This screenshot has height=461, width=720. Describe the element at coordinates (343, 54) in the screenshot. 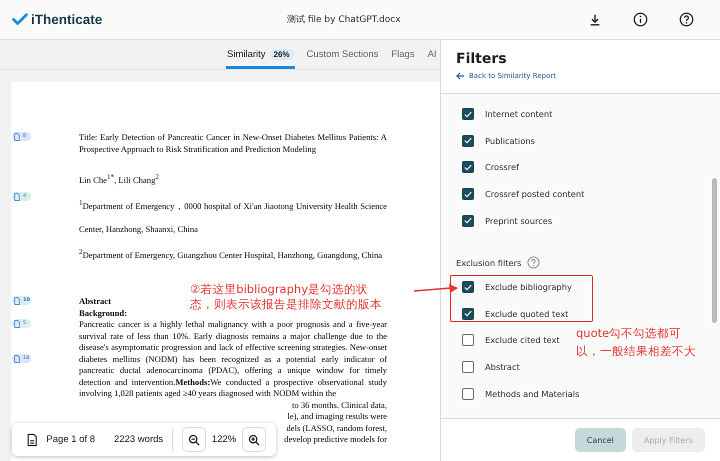

I see `tab: Custom Sections` at that location.